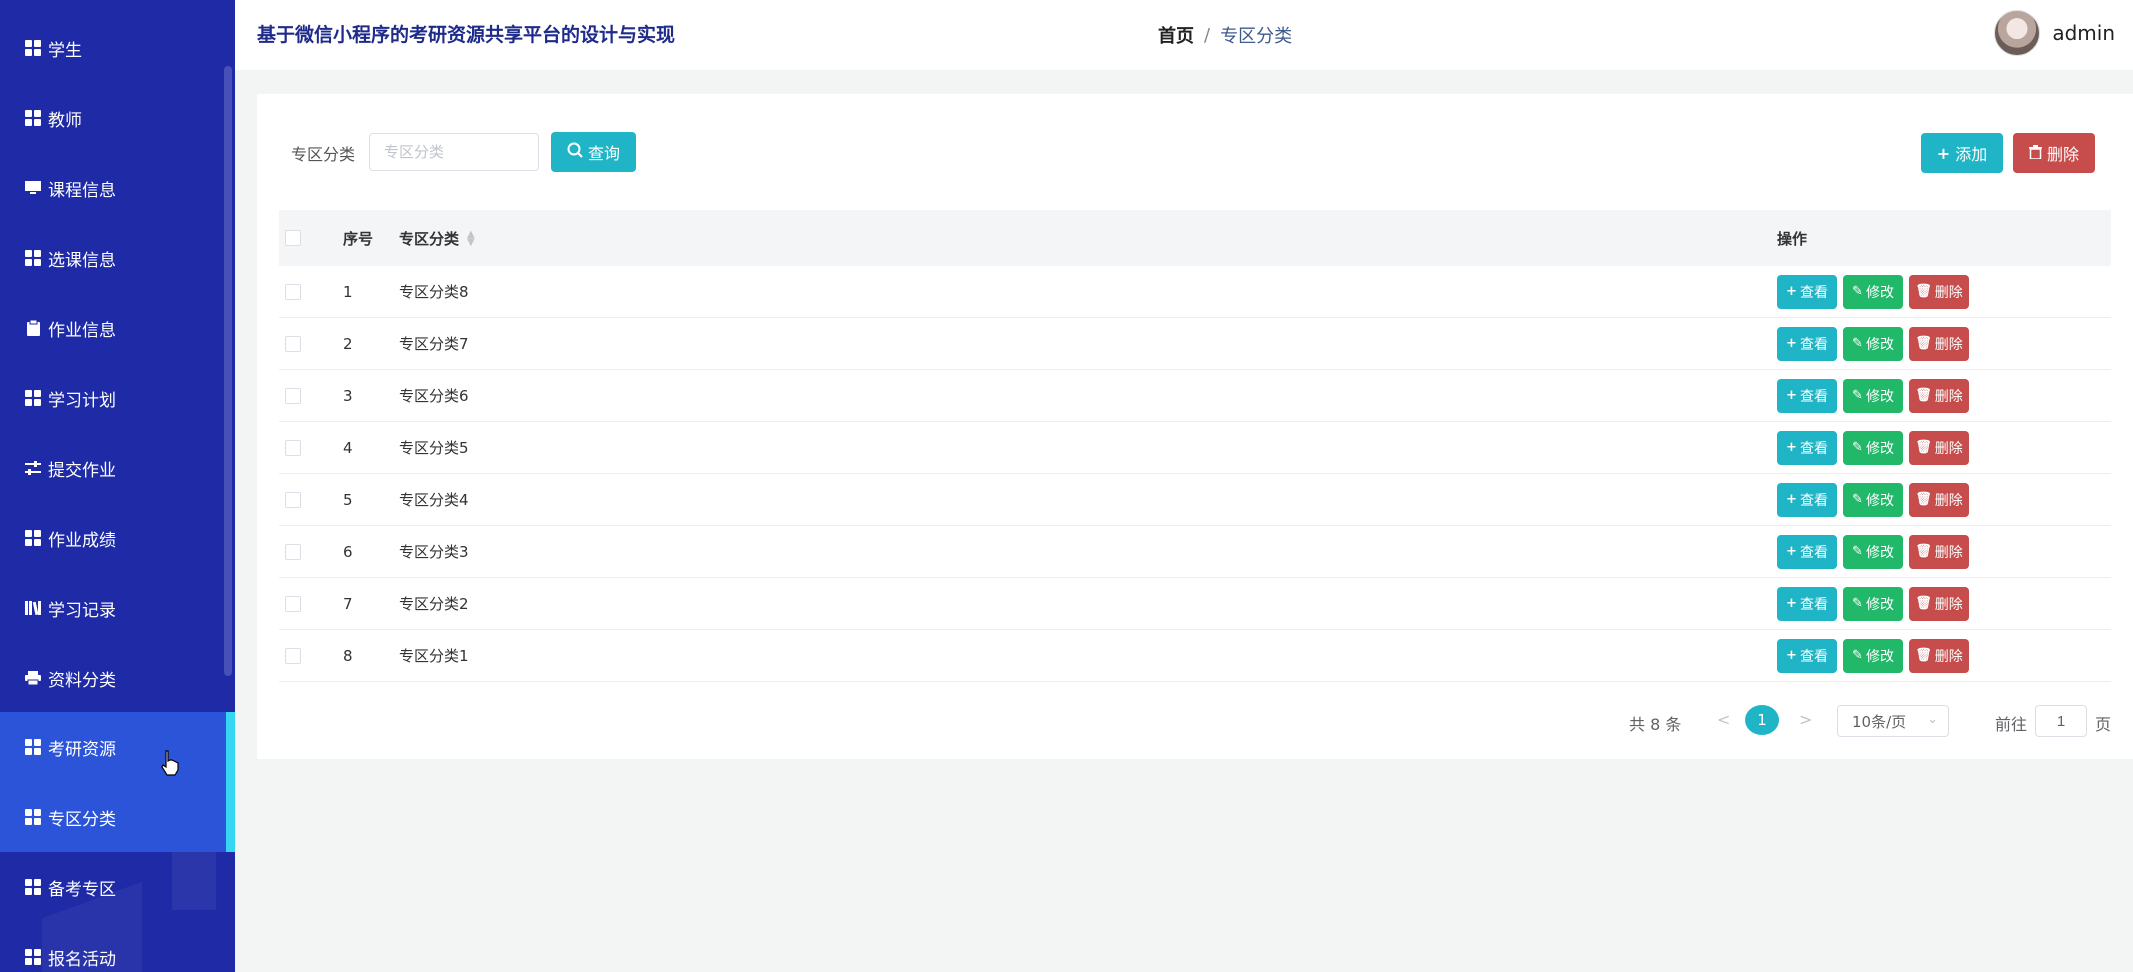 The height and width of the screenshot is (972, 2133). What do you see at coordinates (1805, 719) in the screenshot?
I see `next-page-button: >` at bounding box center [1805, 719].